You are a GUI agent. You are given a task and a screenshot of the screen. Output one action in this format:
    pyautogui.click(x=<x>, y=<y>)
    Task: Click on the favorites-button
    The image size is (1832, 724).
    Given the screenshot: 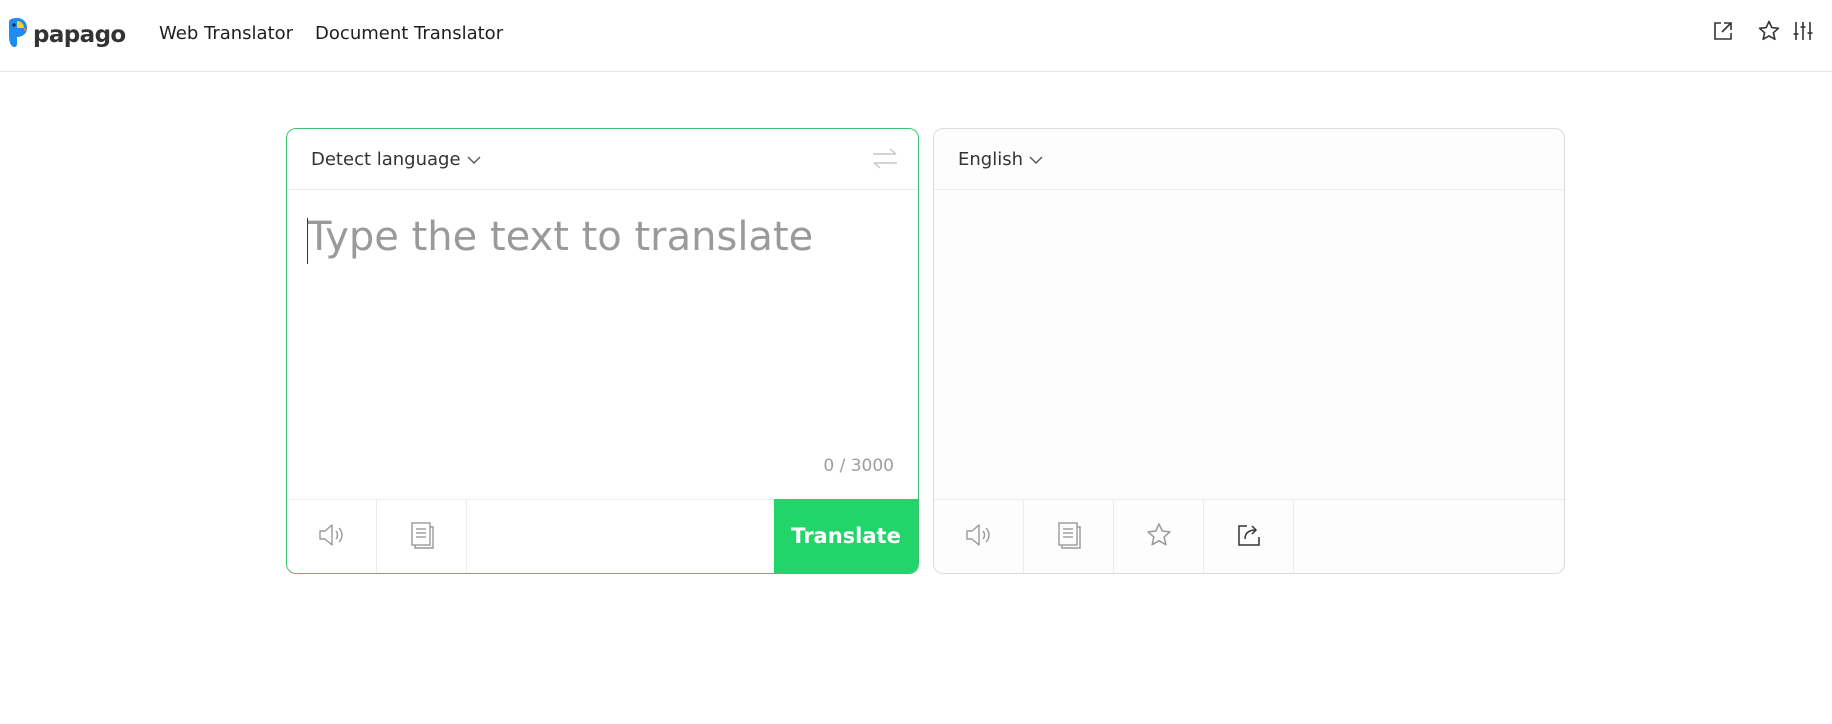 What is the action you would take?
    pyautogui.click(x=1769, y=33)
    